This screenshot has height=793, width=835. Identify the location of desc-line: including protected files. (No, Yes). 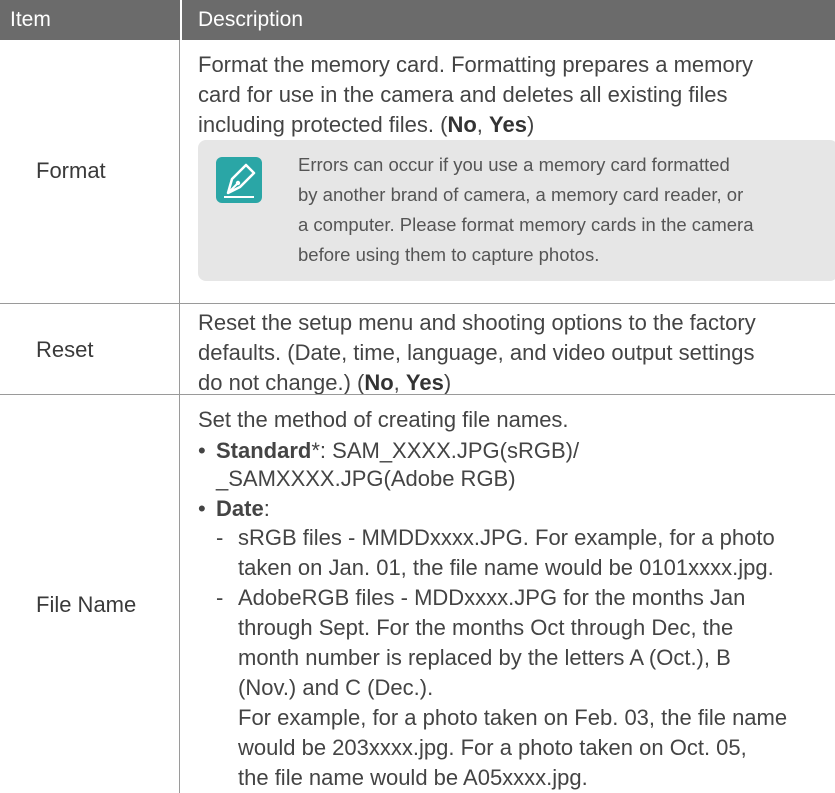
(514, 125).